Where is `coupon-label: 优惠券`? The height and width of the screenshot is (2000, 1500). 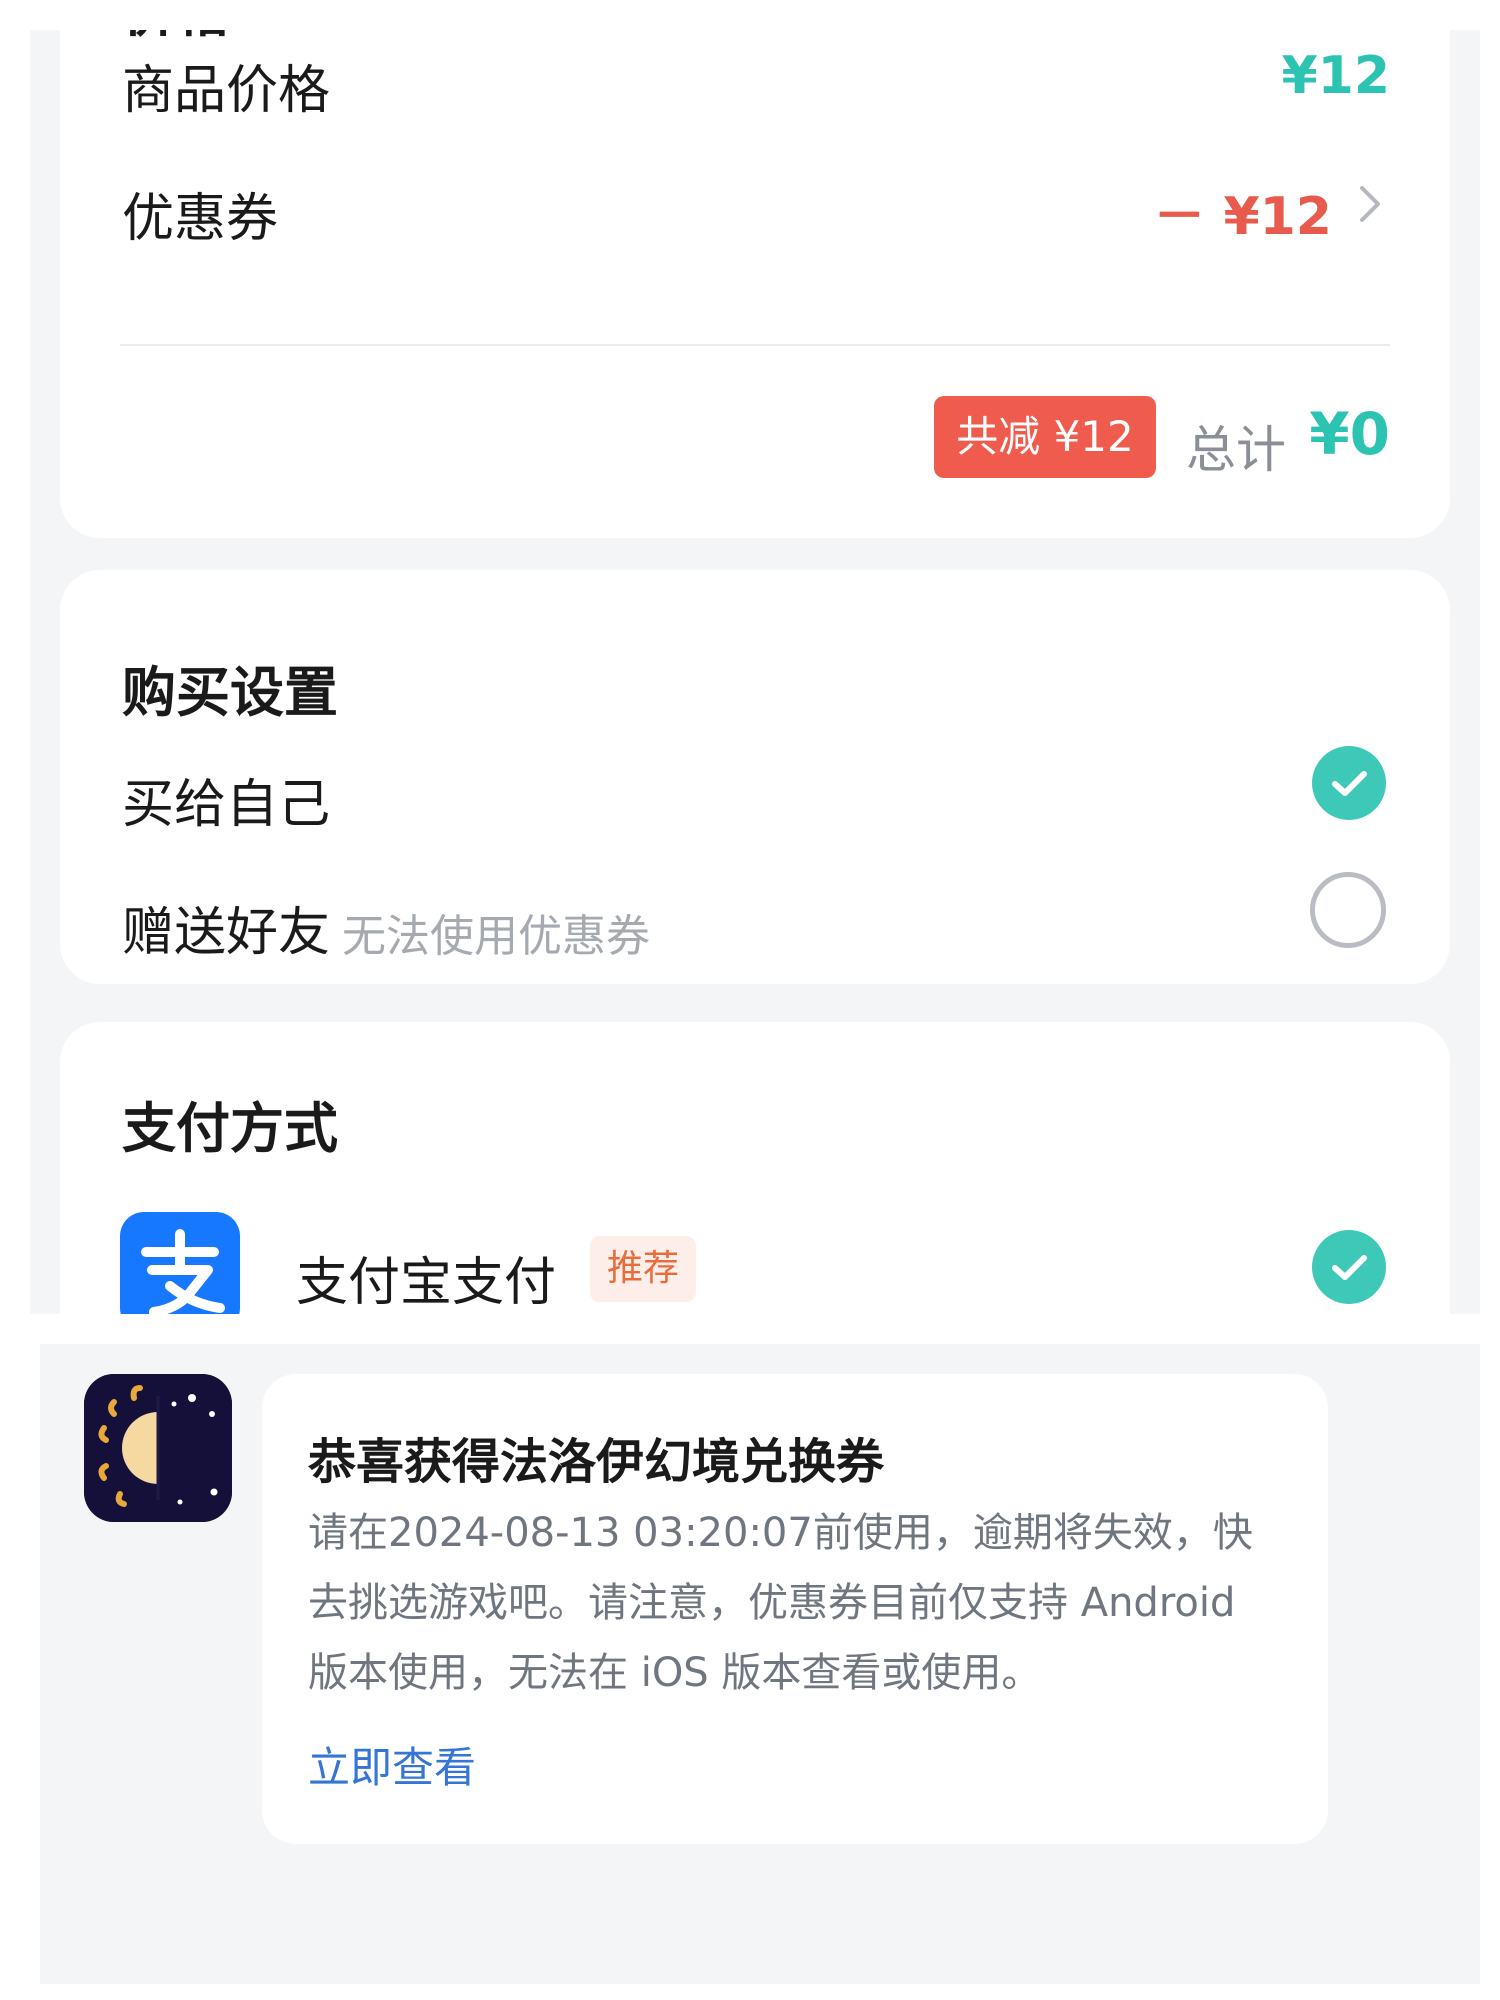
coupon-label: 优惠券 is located at coordinates (200, 213).